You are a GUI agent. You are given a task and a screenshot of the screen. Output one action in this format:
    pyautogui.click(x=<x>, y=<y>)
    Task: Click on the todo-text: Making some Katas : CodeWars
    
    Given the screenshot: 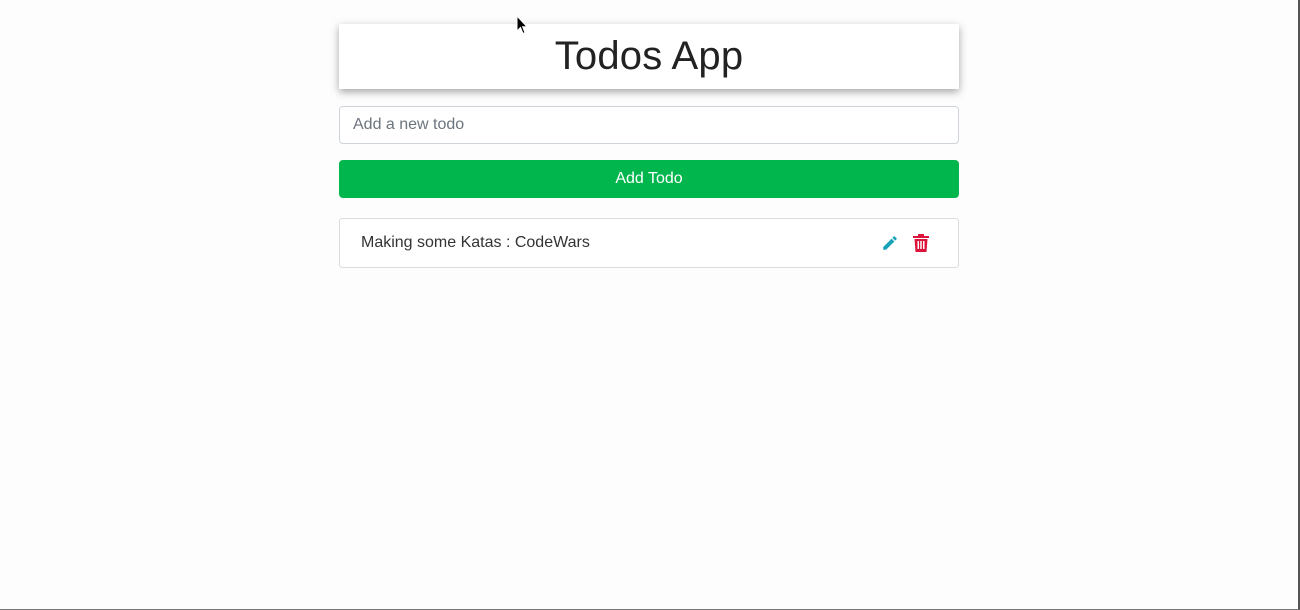 What is the action you would take?
    pyautogui.click(x=475, y=242)
    